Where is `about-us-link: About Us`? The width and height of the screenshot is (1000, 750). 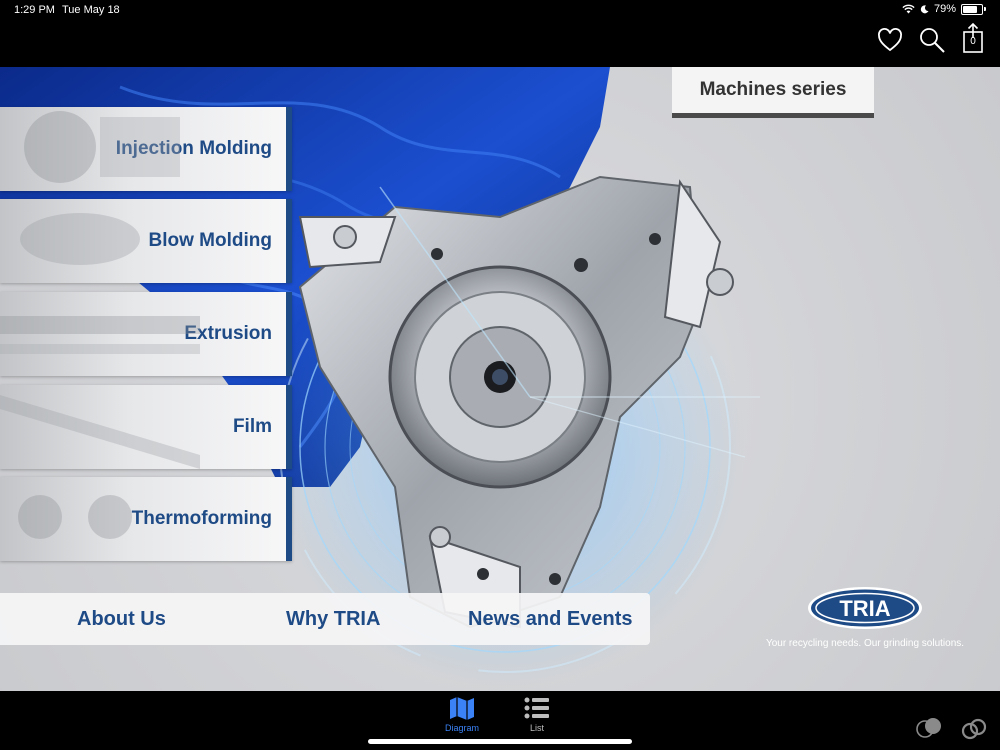 about-us-link: About Us is located at coordinates (121, 619).